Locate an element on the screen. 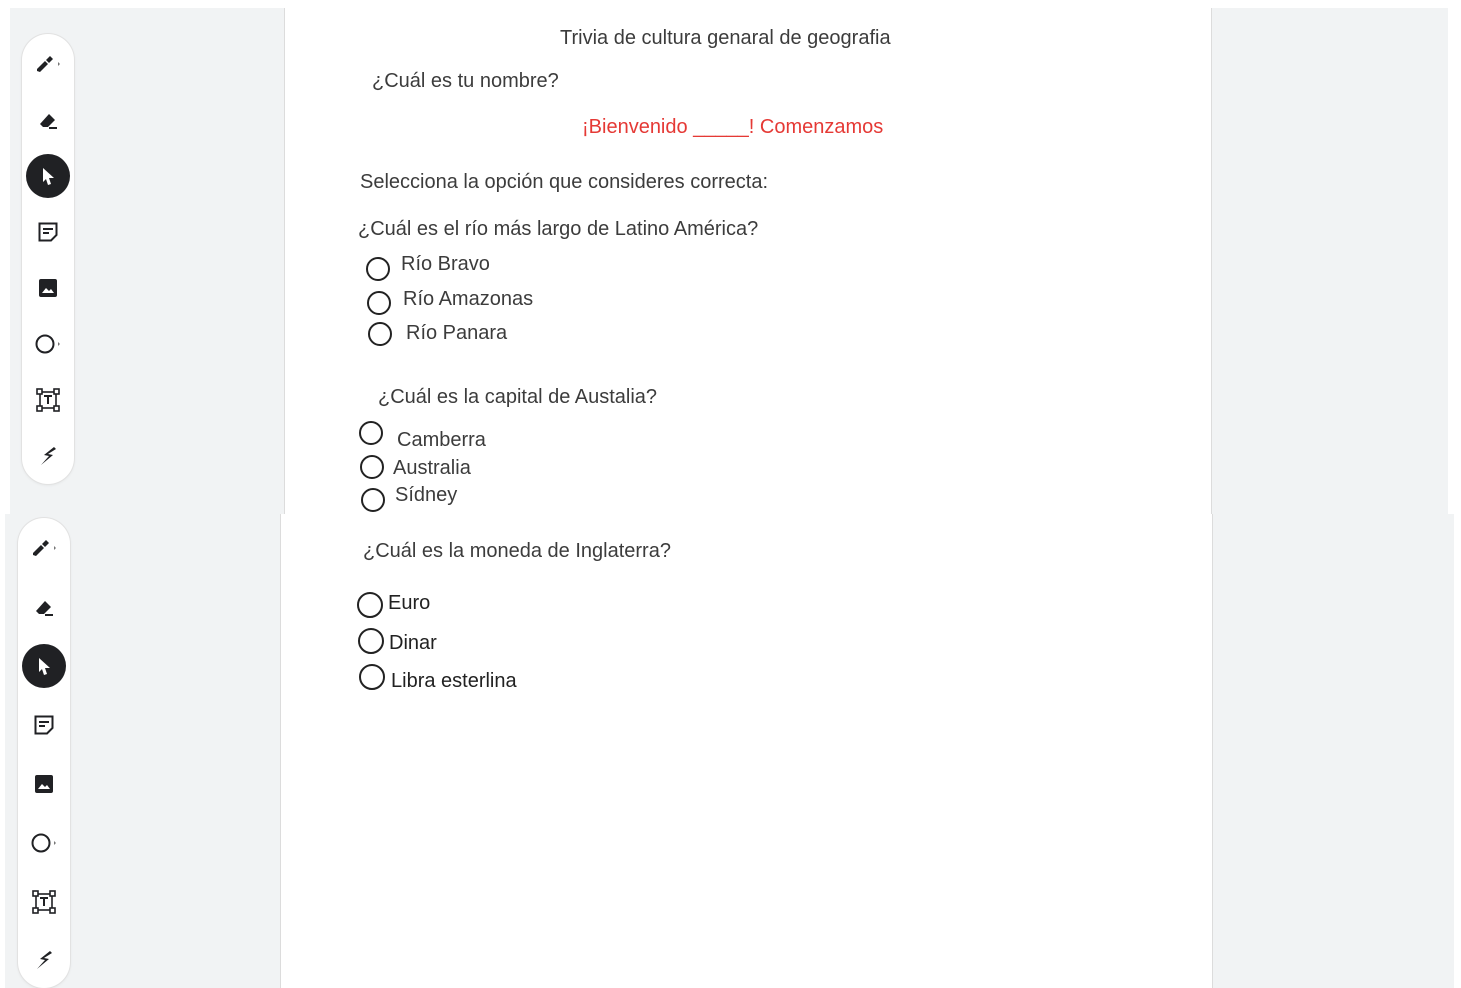  toolbar-top is located at coordinates (48, 259).